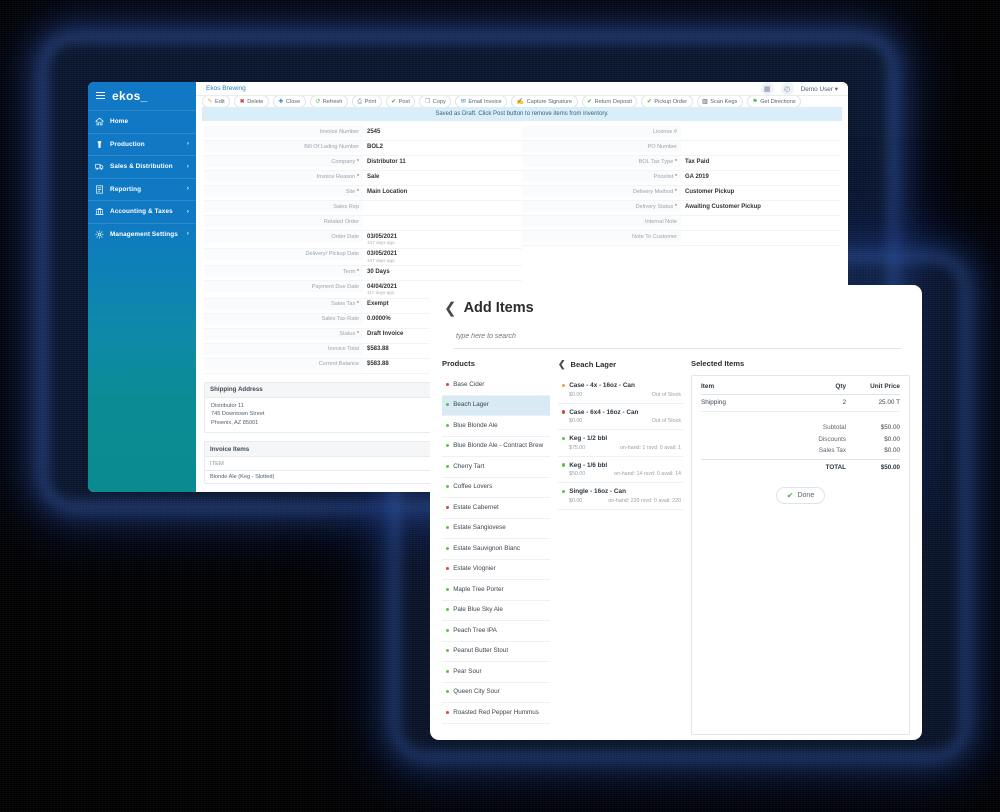  Describe the element at coordinates (671, 101) in the screenshot. I see `button-label: Pickup Order` at that location.